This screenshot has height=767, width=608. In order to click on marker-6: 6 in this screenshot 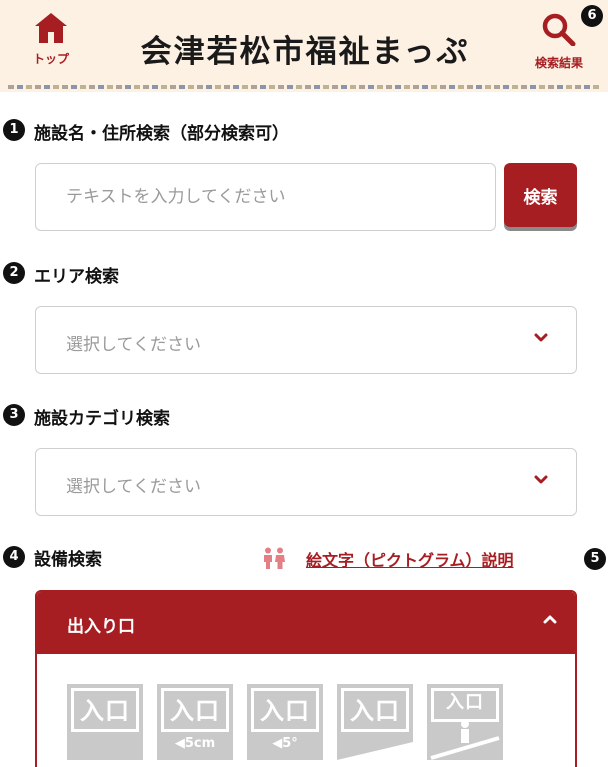, I will do `click(592, 16)`.